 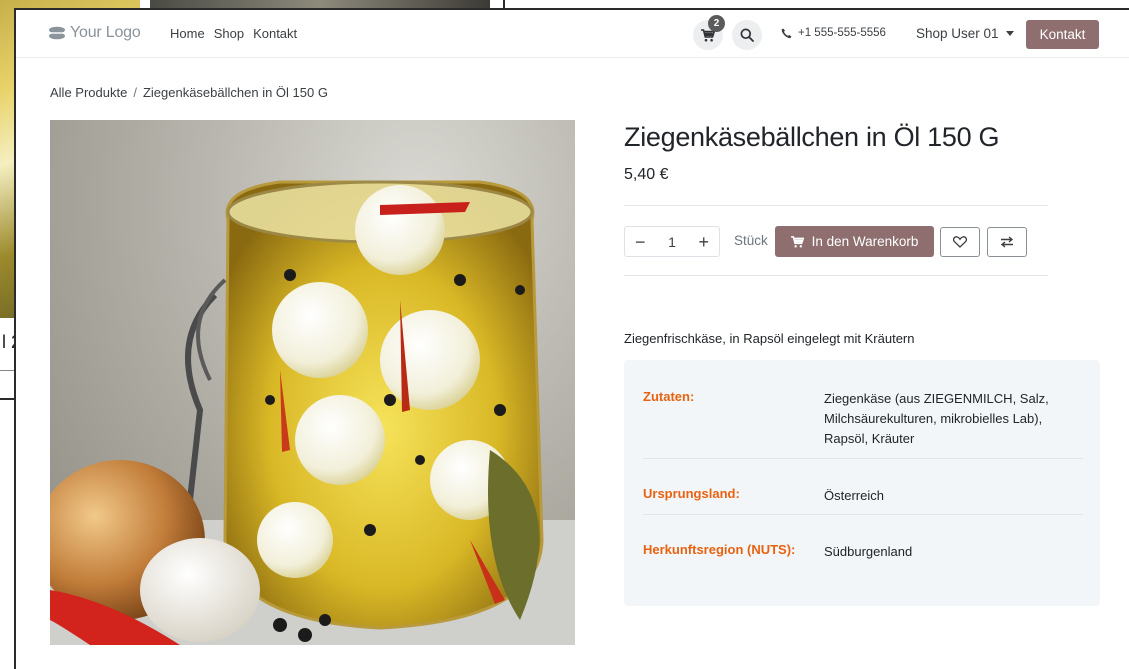 I want to click on divider-top, so click(x=836, y=205).